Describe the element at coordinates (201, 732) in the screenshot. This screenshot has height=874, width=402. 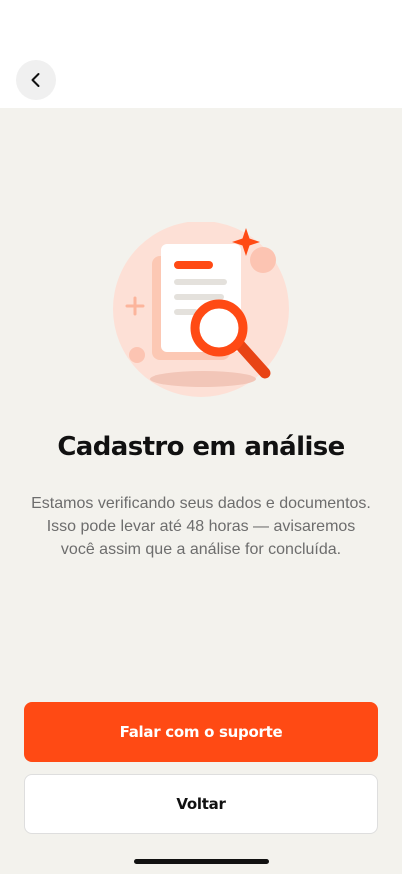
I see `contact-support-button: Falar com o suporte` at that location.